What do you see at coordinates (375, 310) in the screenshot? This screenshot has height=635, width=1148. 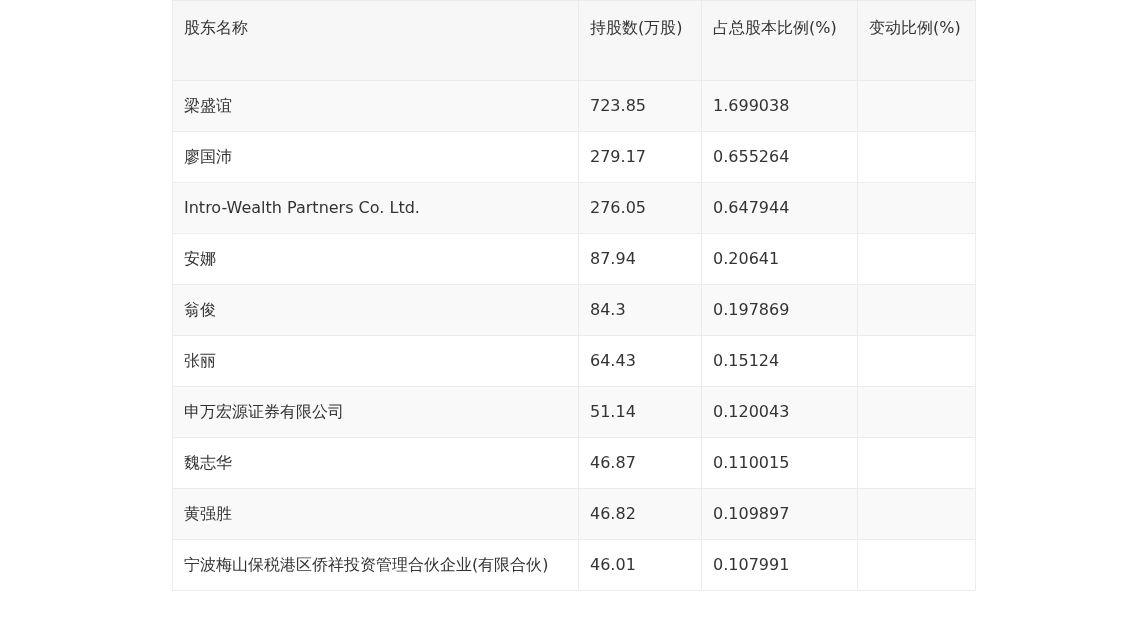 I see `table-cell: 翁俊` at bounding box center [375, 310].